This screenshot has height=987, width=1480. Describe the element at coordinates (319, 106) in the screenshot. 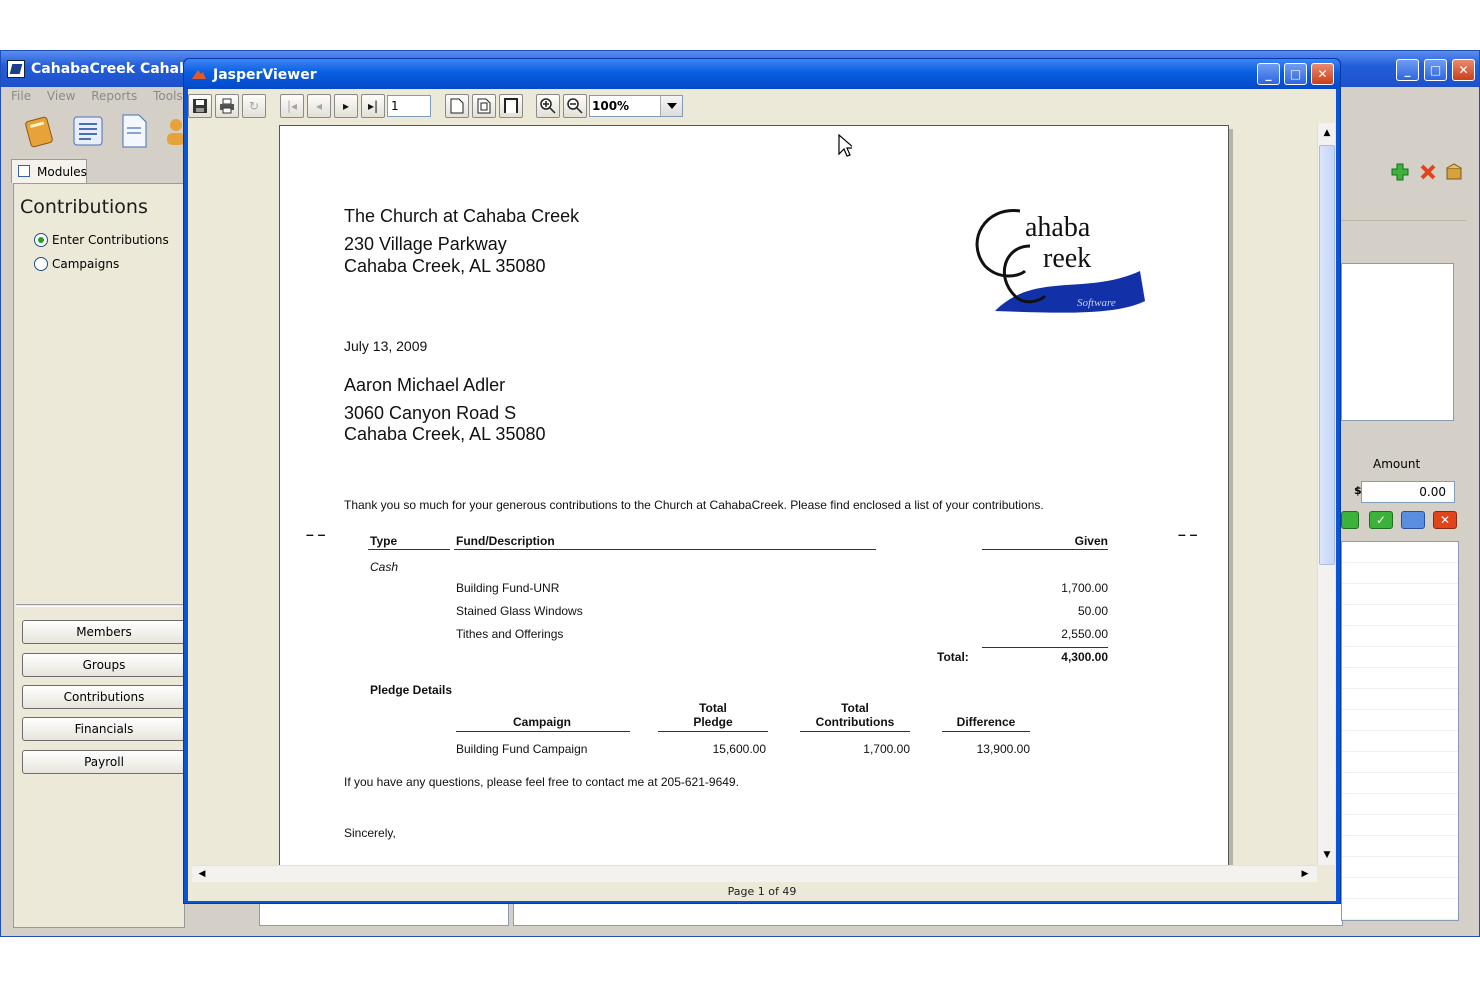

I see `previous-page-icon: ◂` at that location.